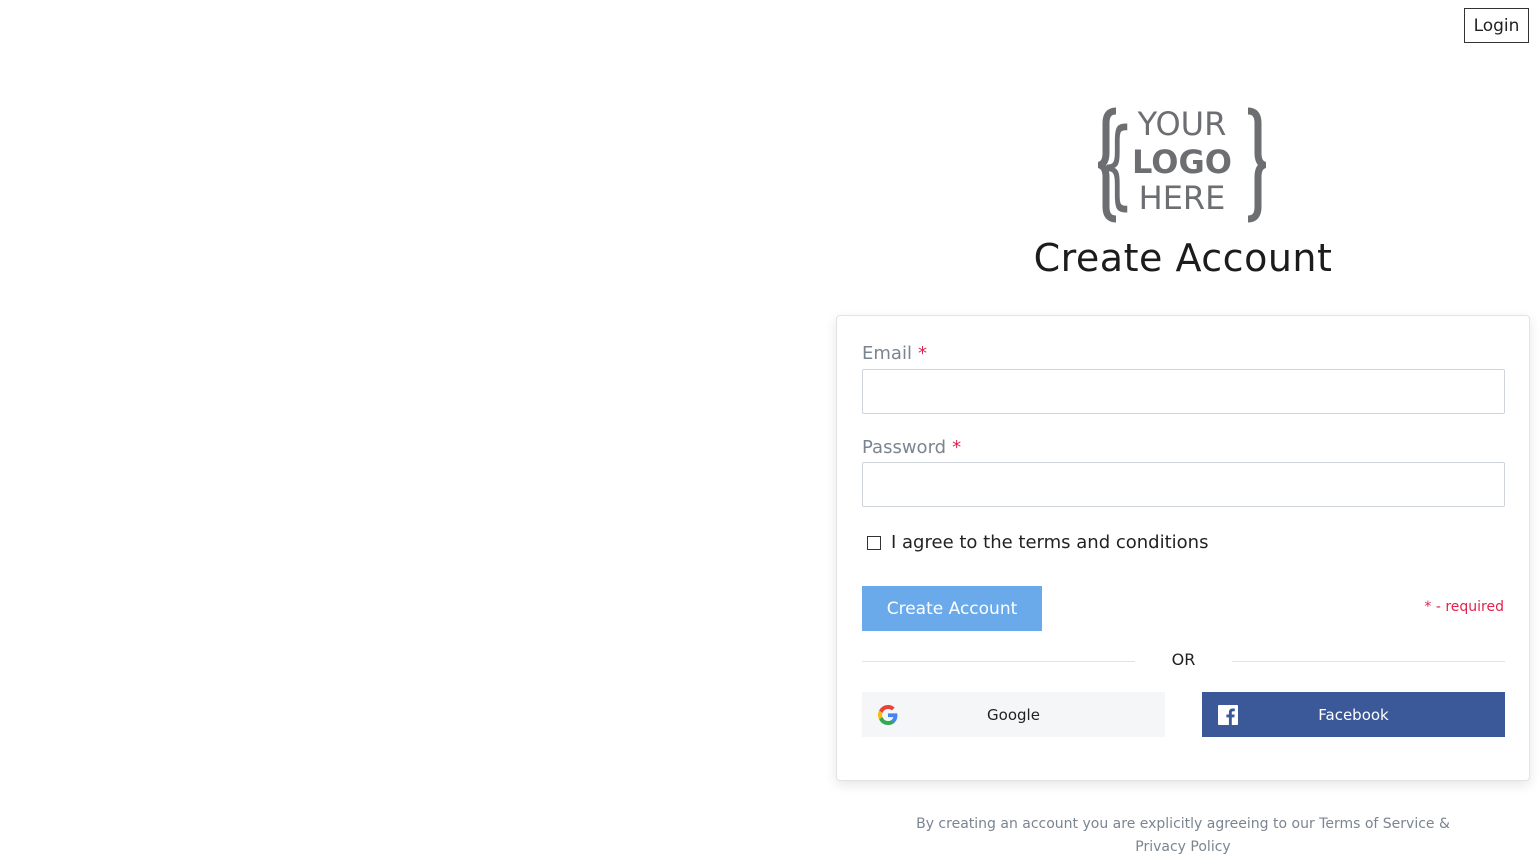 The image size is (1539, 868). I want to click on google-signin-button: Google, so click(1013, 714).